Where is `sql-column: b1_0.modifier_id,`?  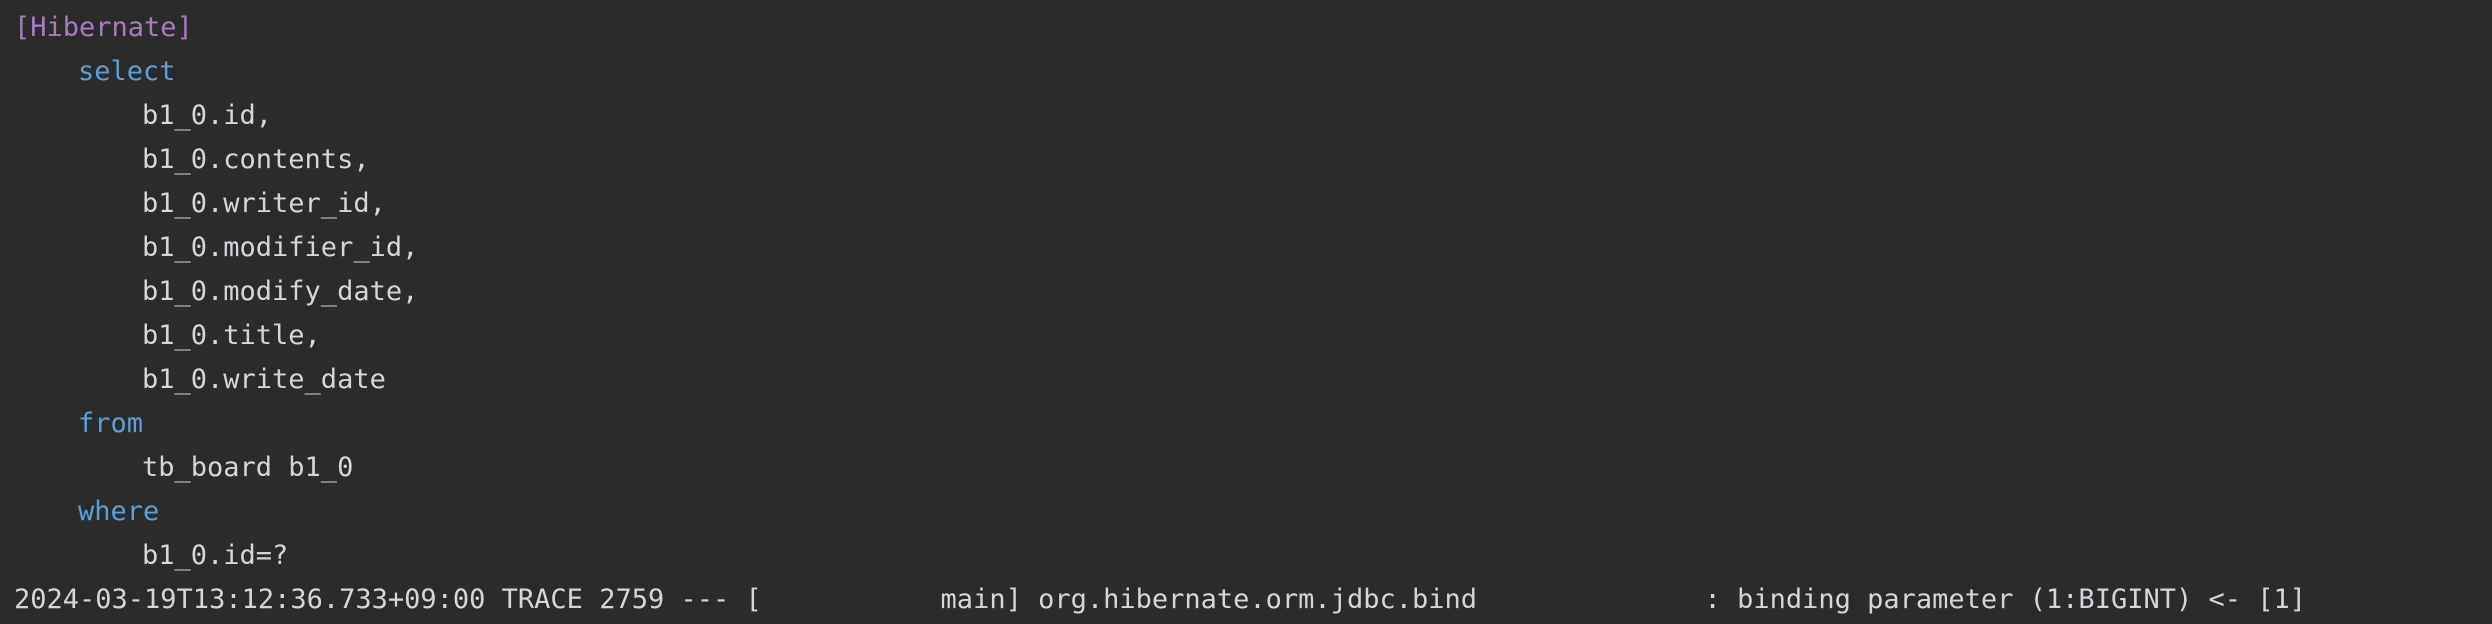 sql-column: b1_0.modifier_id, is located at coordinates (280, 247).